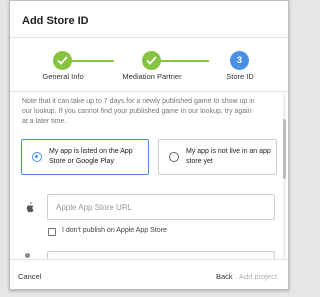 This screenshot has height=297, width=320. I want to click on no-apple-store-checkbox, so click(52, 232).